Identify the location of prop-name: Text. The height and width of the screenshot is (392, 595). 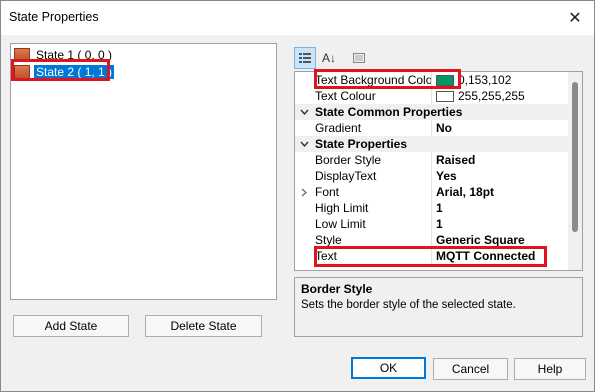
(326, 256).